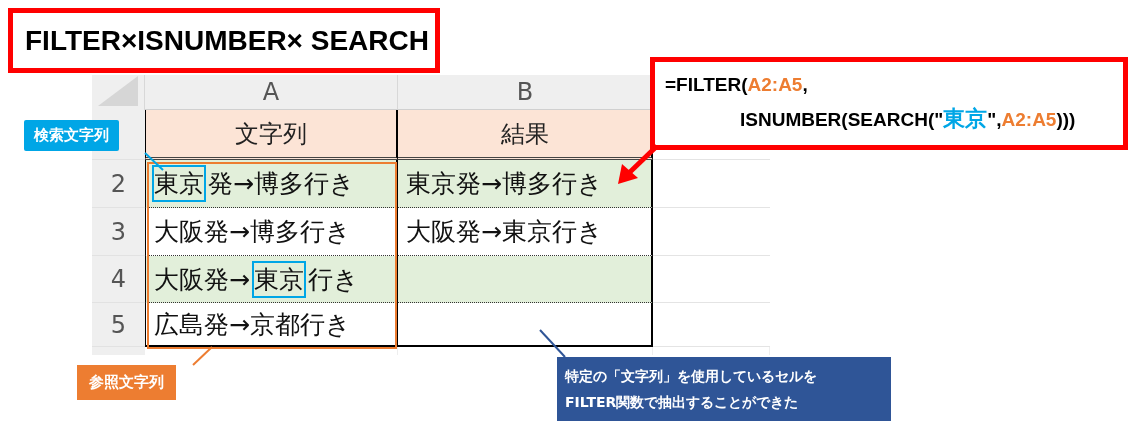  What do you see at coordinates (724, 389) in the screenshot?
I see `callout-tooltip: 特定の「文字列」を使用しているセルを FILTER関数で抽出することができた` at bounding box center [724, 389].